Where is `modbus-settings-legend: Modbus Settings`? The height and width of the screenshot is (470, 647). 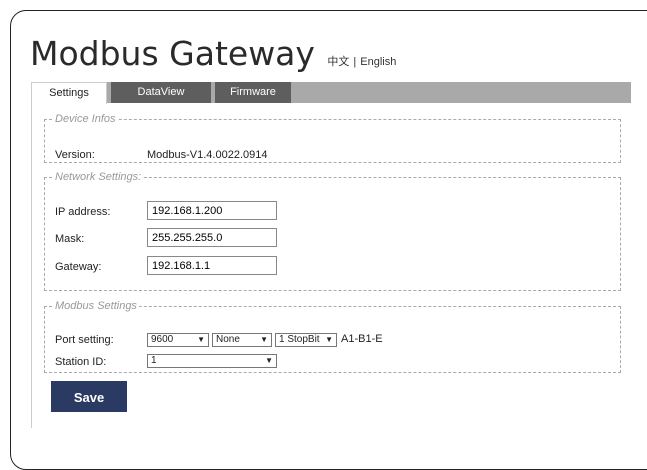 modbus-settings-legend: Modbus Settings is located at coordinates (96, 306).